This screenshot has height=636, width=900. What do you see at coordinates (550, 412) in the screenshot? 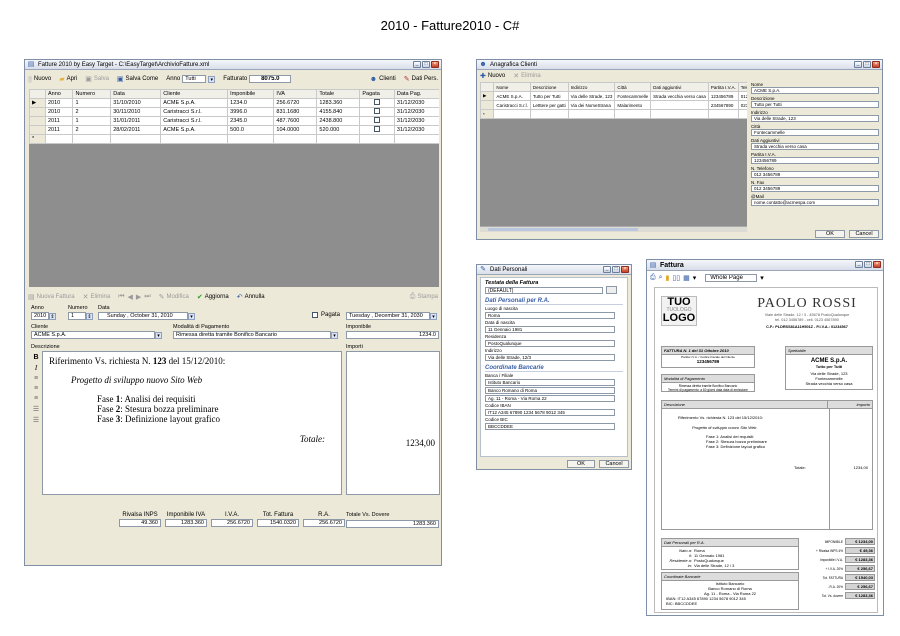
I see `personal-field-input: IT12 A345 67890 1234 5678 9012 345` at bounding box center [550, 412].